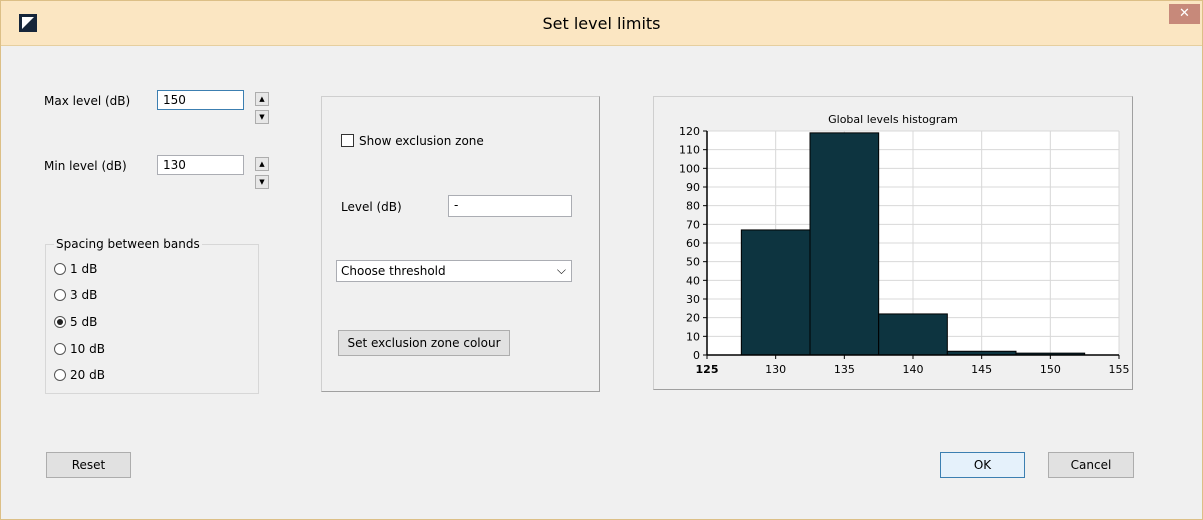 The height and width of the screenshot is (520, 1203). Describe the element at coordinates (75, 322) in the screenshot. I see `spacing-option-5db: 5 dB` at that location.